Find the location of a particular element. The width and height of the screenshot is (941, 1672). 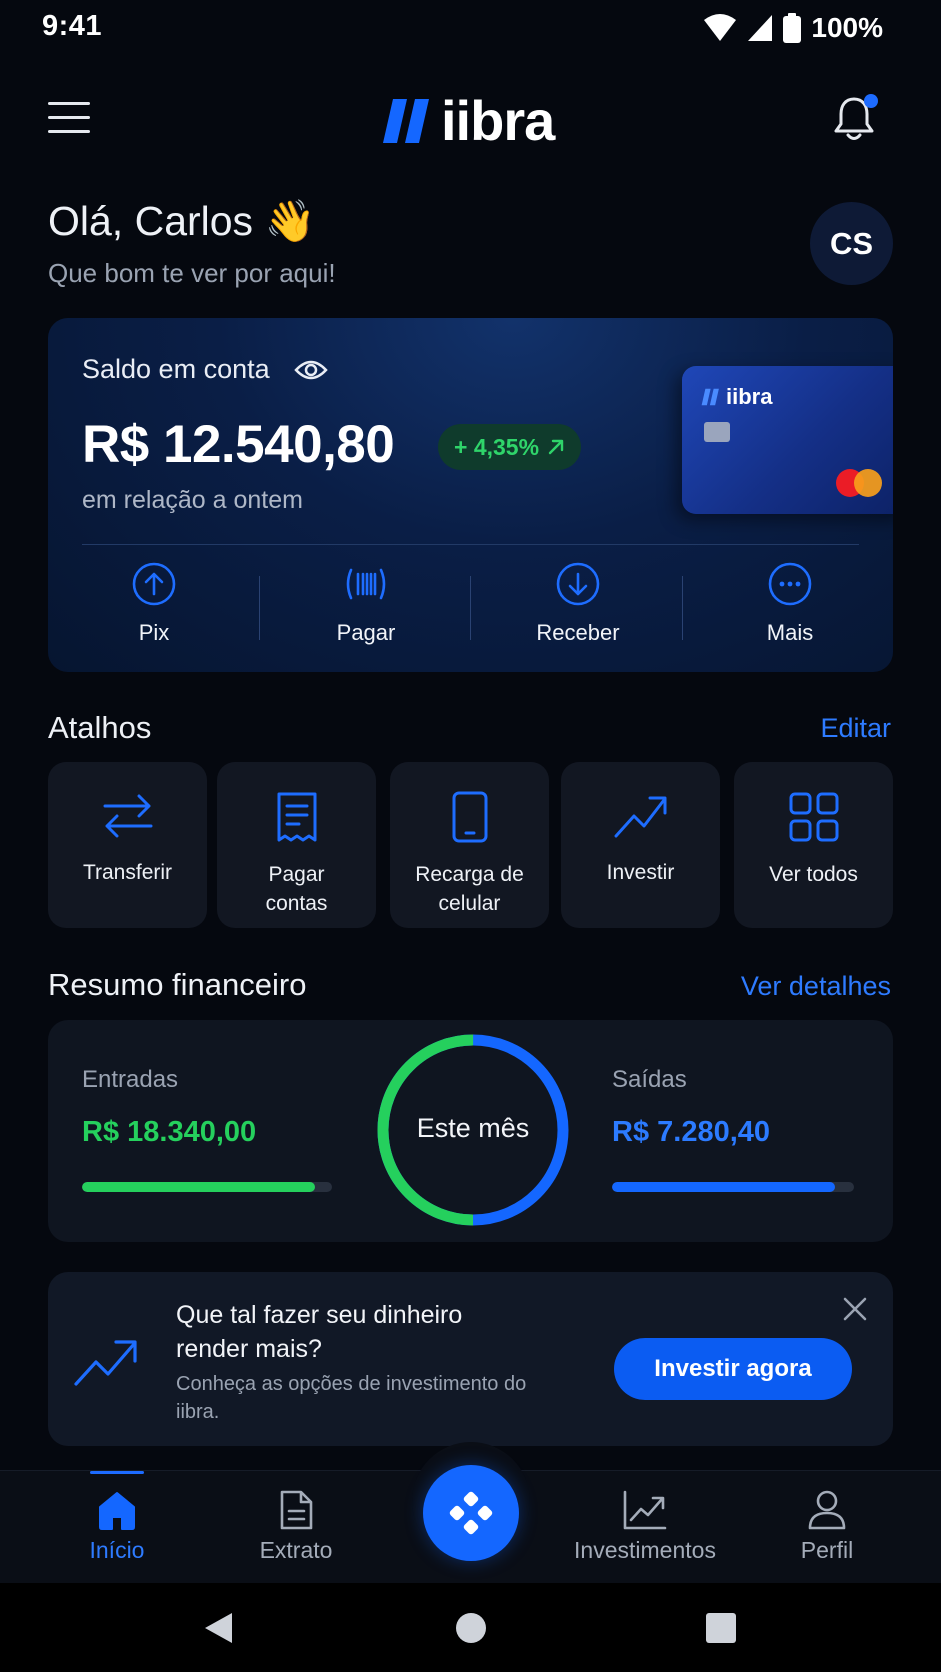

greeting-title: Olá, Carlos 👋 is located at coordinates (182, 221).